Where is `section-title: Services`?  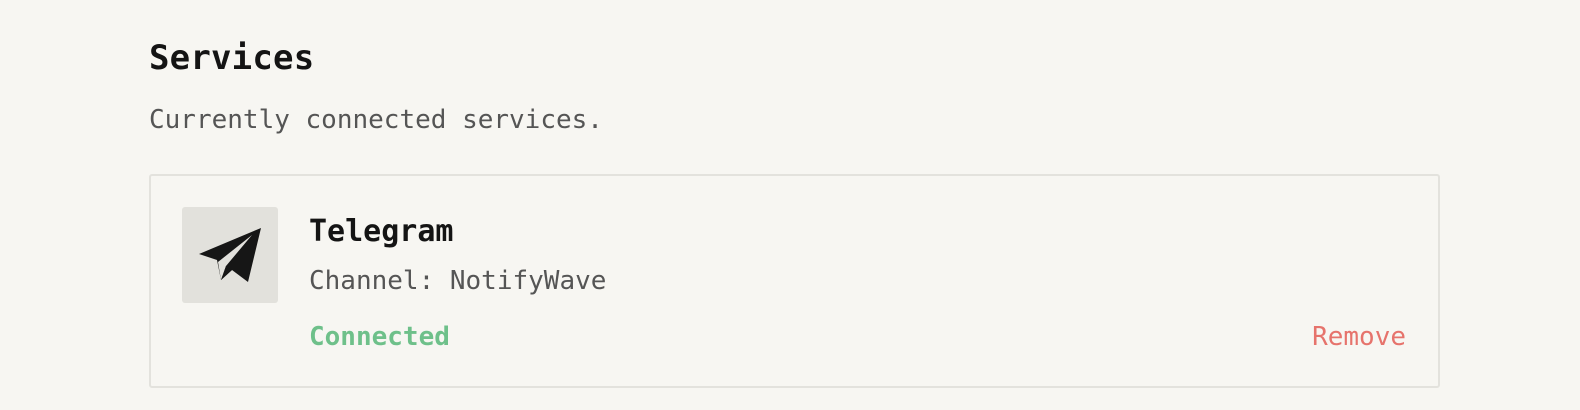 section-title: Services is located at coordinates (232, 58).